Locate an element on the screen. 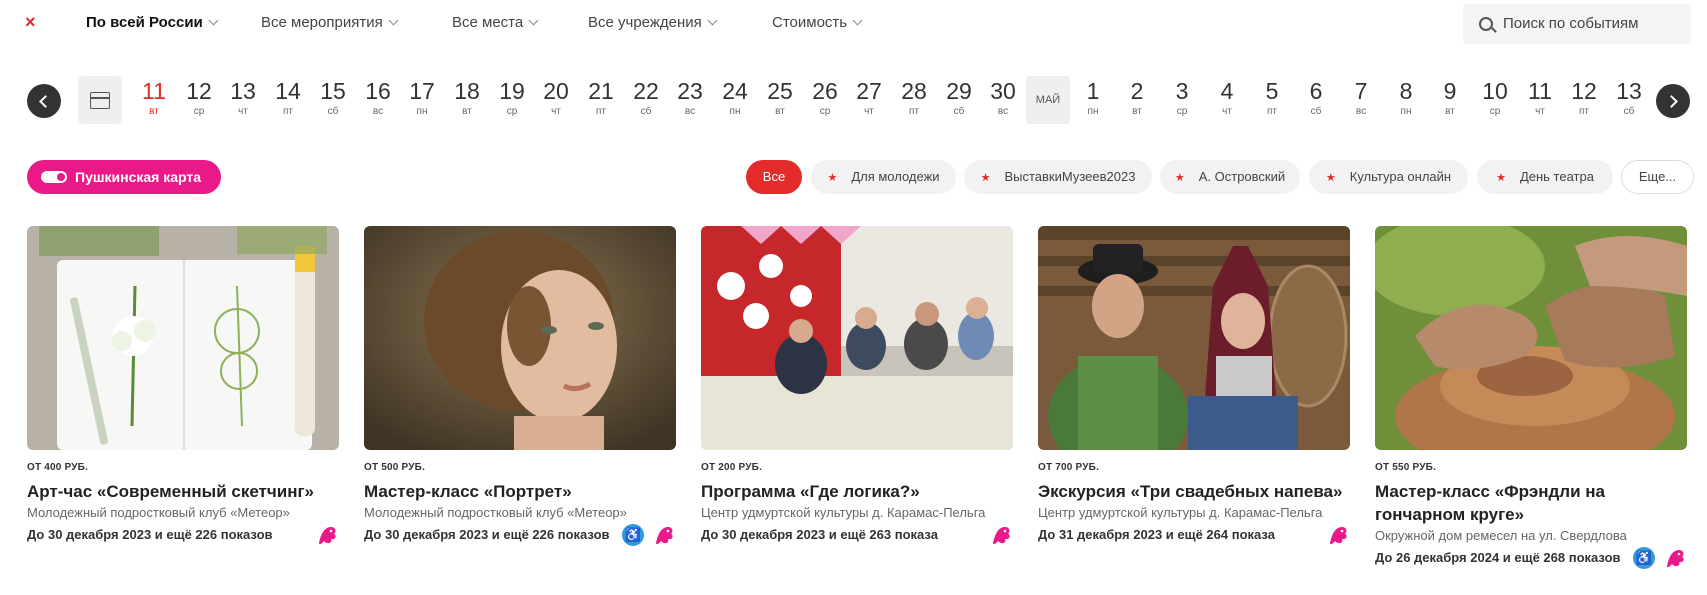 Image resolution: width=1707 pixels, height=595 pixels. filter-price-label: Стоимость is located at coordinates (810, 22).